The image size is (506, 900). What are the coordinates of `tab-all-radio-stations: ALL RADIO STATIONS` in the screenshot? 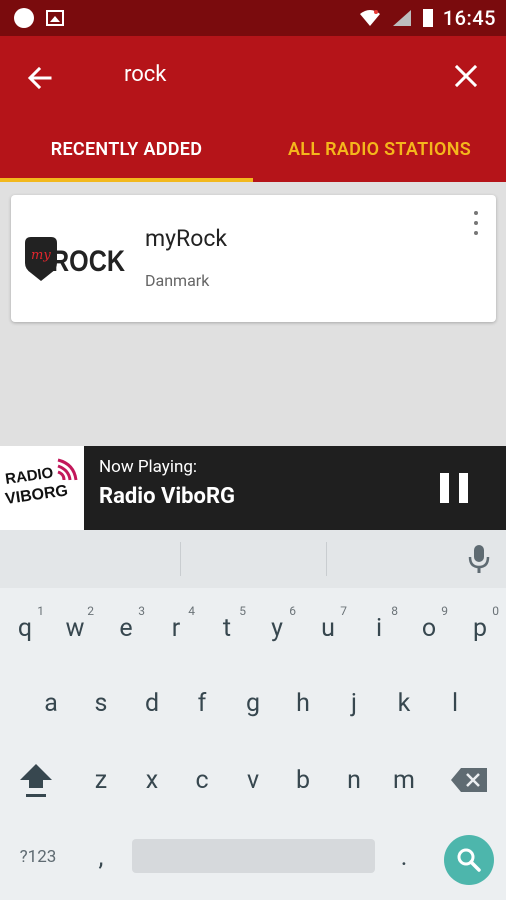 It's located at (379, 149).